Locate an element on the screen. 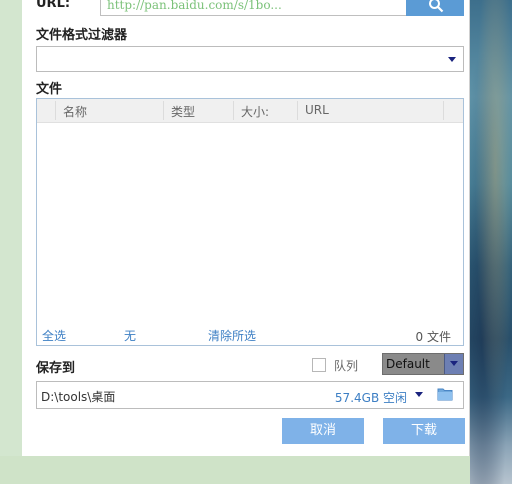 Image resolution: width=512 pixels, height=484 pixels. background-strip is located at coordinates (256, 470).